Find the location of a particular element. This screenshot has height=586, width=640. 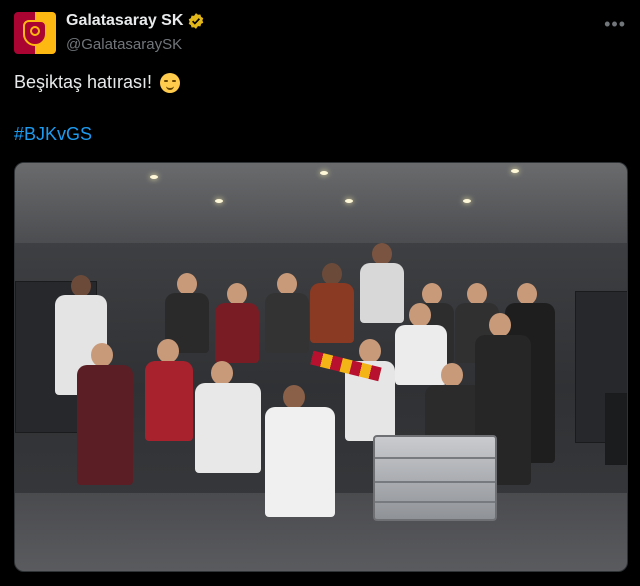

more-options-icon: ••• is located at coordinates (615, 24).